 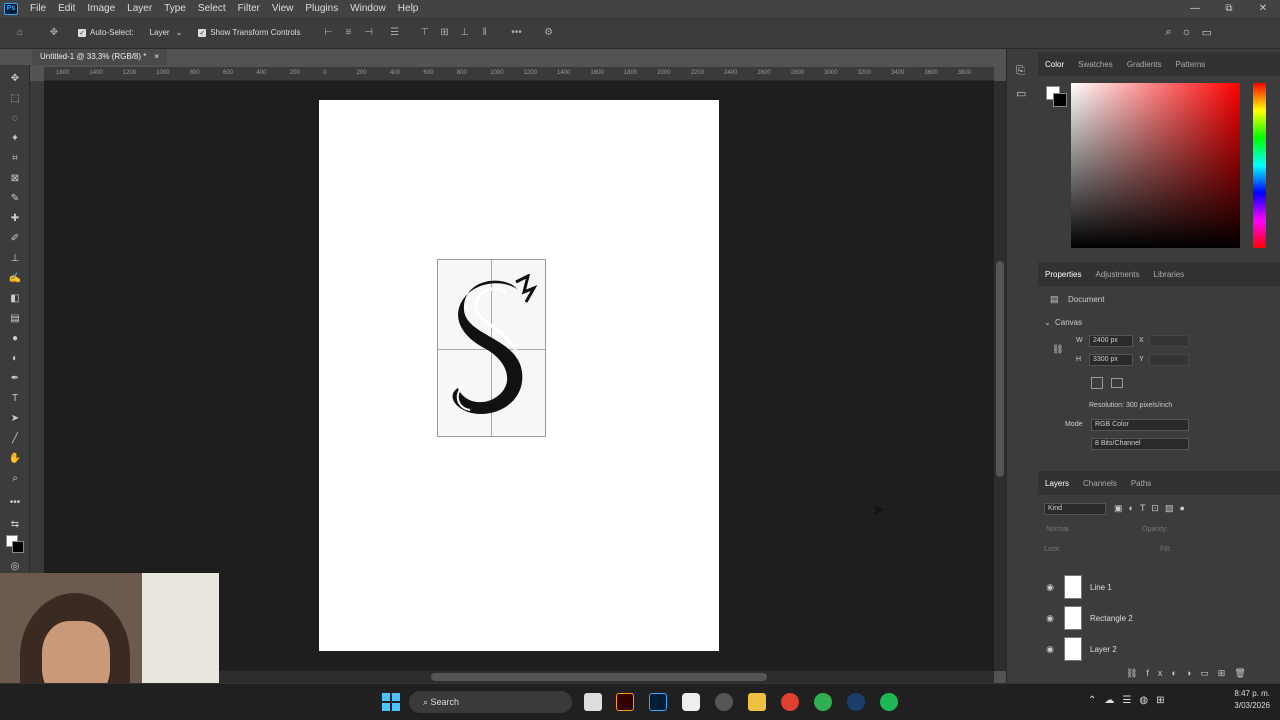 What do you see at coordinates (658, 702) in the screenshot?
I see `photoshop-taskbar-icon` at bounding box center [658, 702].